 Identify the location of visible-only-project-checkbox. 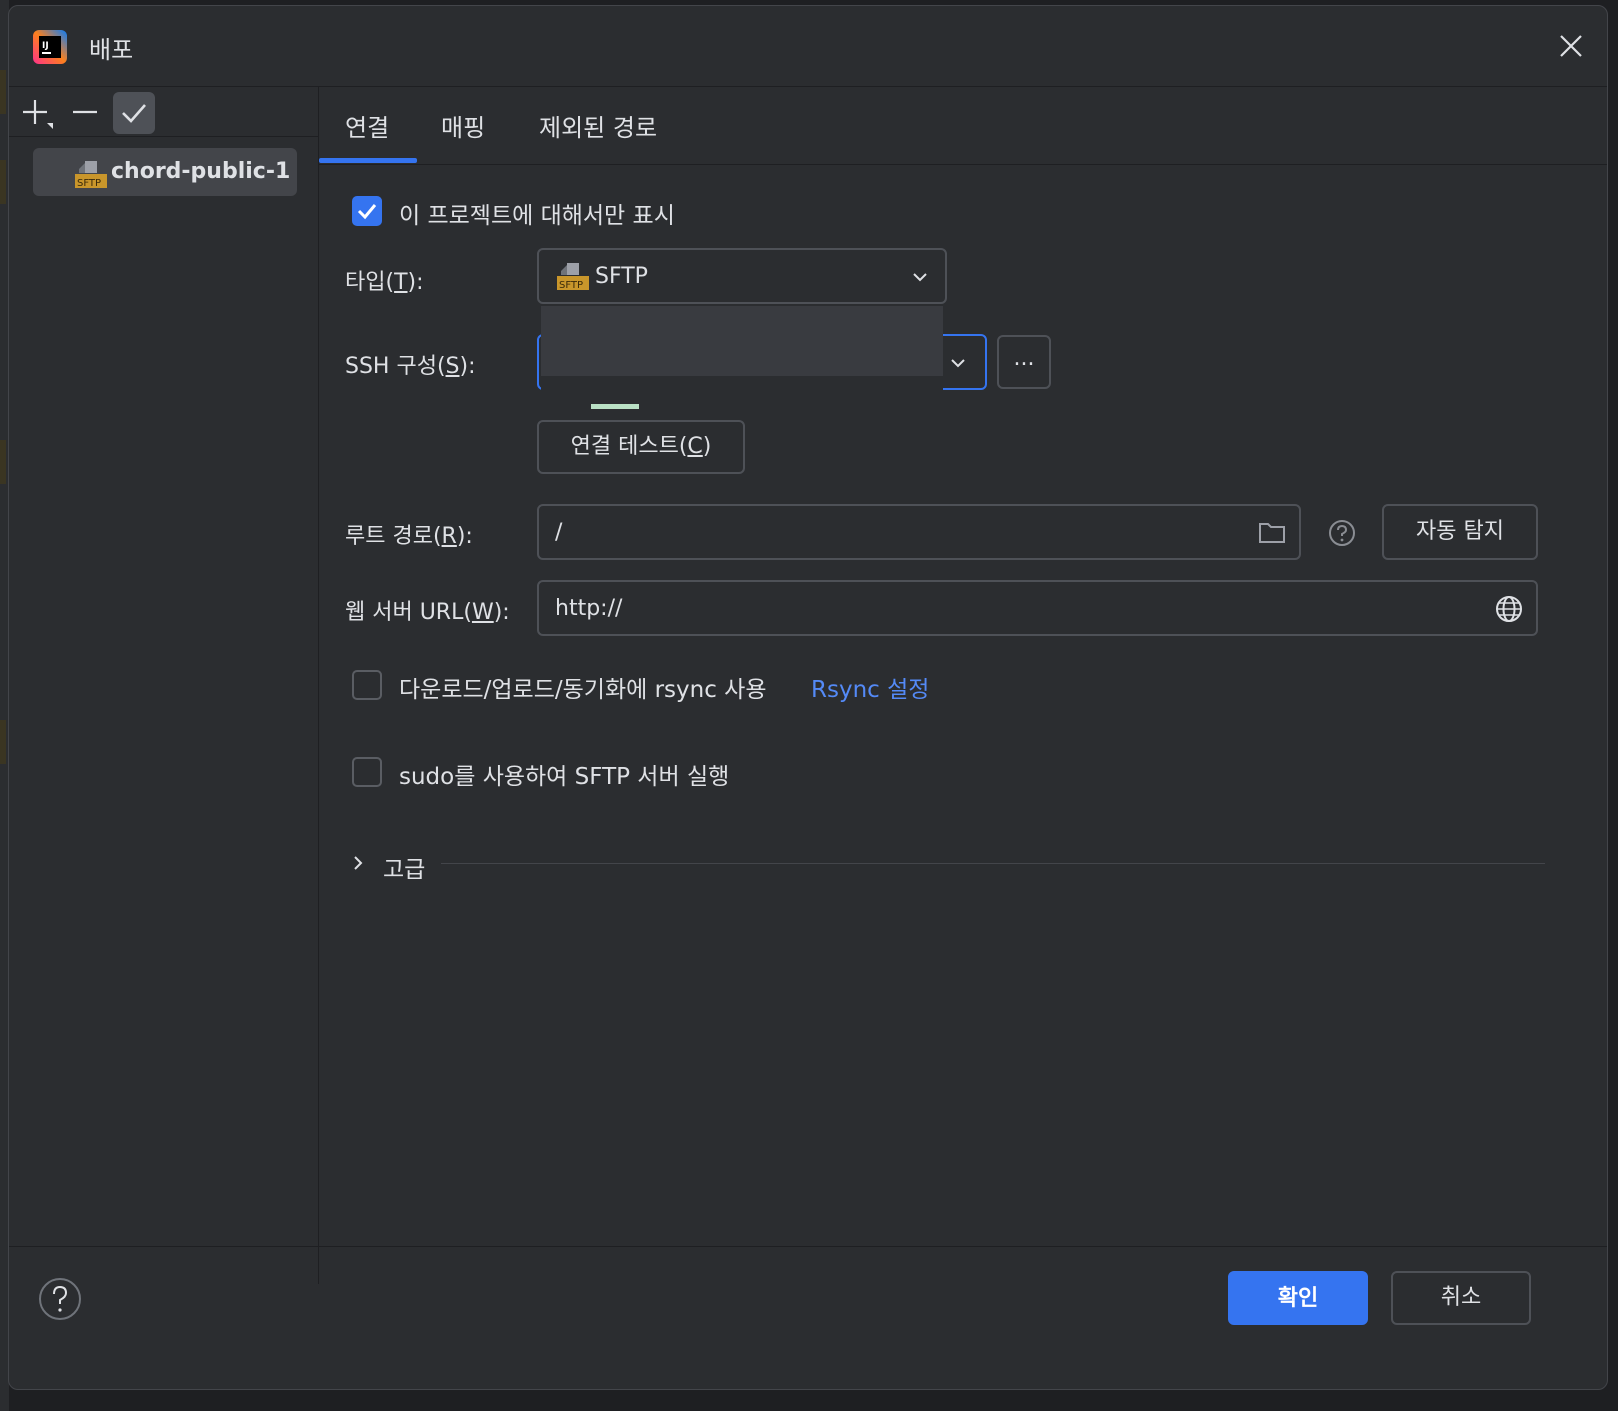
(367, 211).